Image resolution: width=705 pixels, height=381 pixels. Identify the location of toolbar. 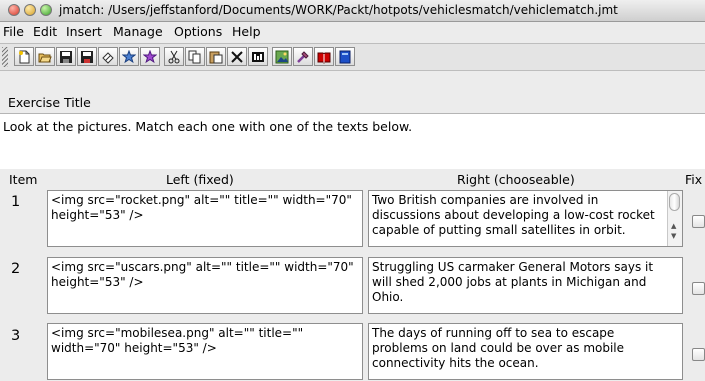
(352, 57).